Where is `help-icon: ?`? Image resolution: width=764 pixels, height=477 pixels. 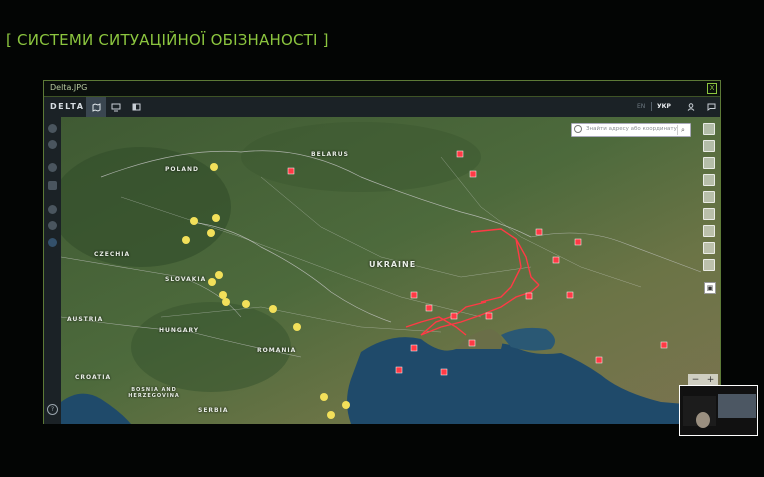
help-icon: ? is located at coordinates (52, 409).